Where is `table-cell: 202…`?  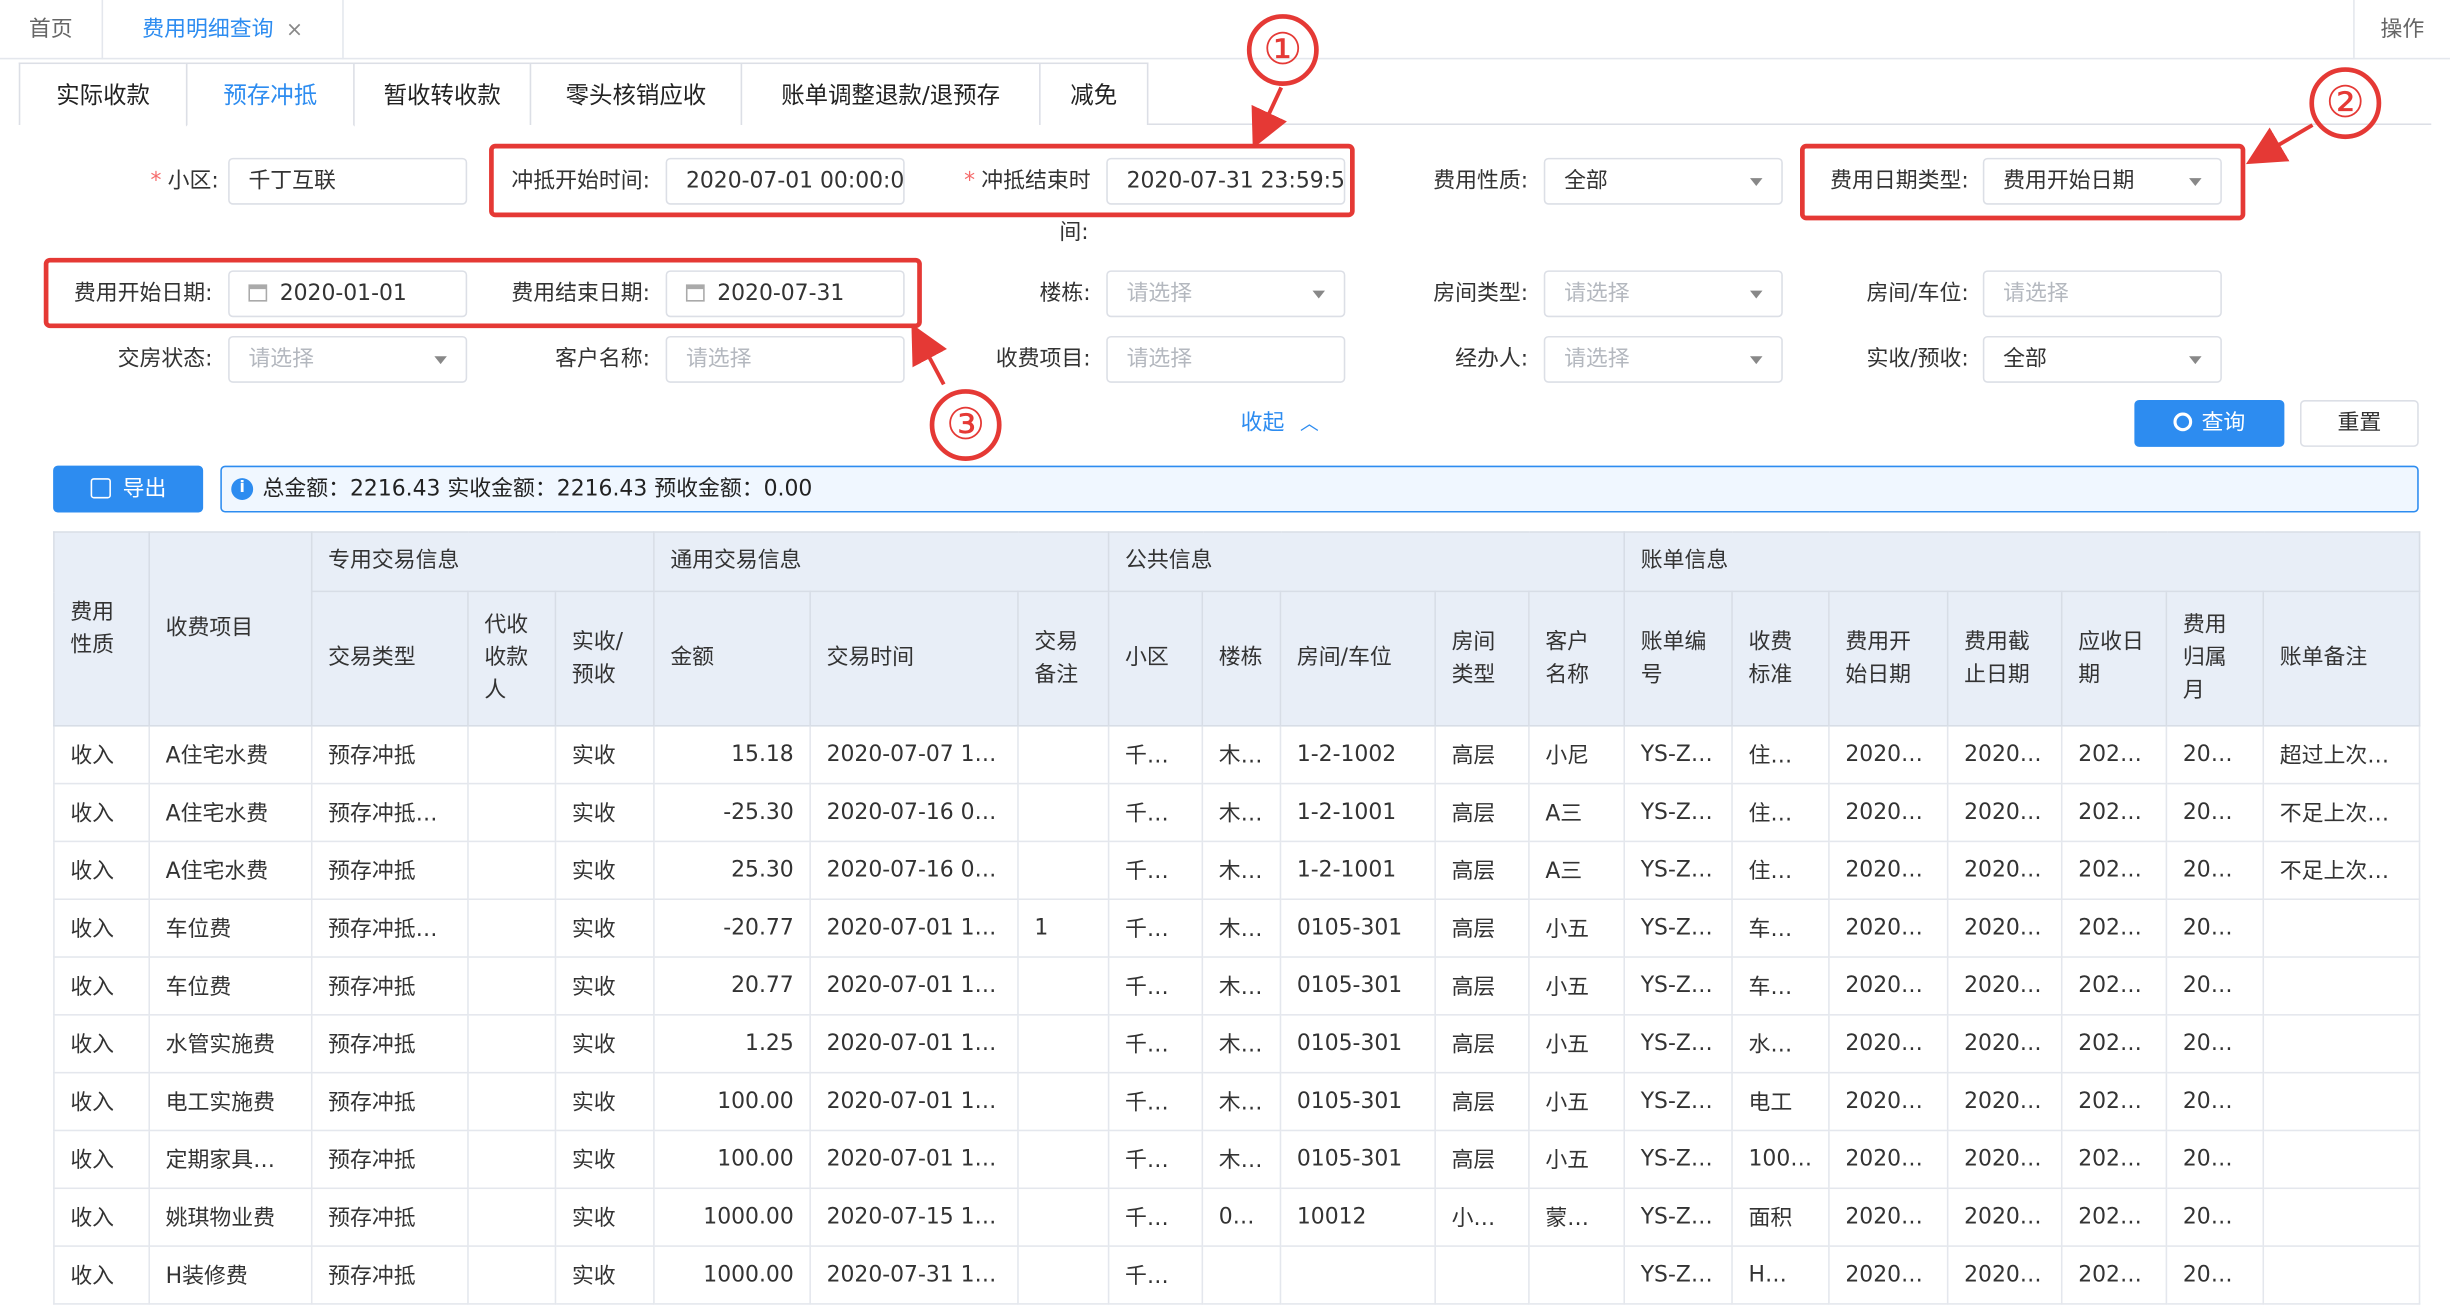
table-cell: 202… is located at coordinates (2114, 928).